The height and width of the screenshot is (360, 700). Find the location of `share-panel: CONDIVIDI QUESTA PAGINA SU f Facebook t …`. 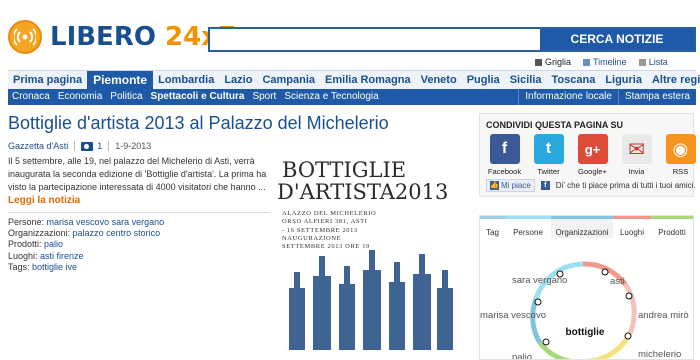

share-panel: CONDIVIDI QUESTA PAGINA SU f Facebook t … is located at coordinates (588, 155).